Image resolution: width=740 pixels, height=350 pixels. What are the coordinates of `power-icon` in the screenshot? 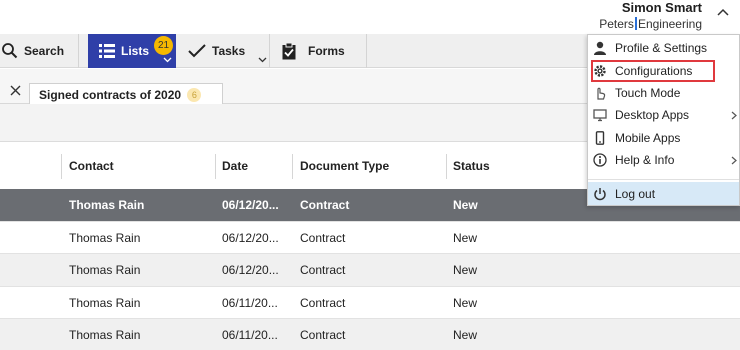 It's located at (600, 193).